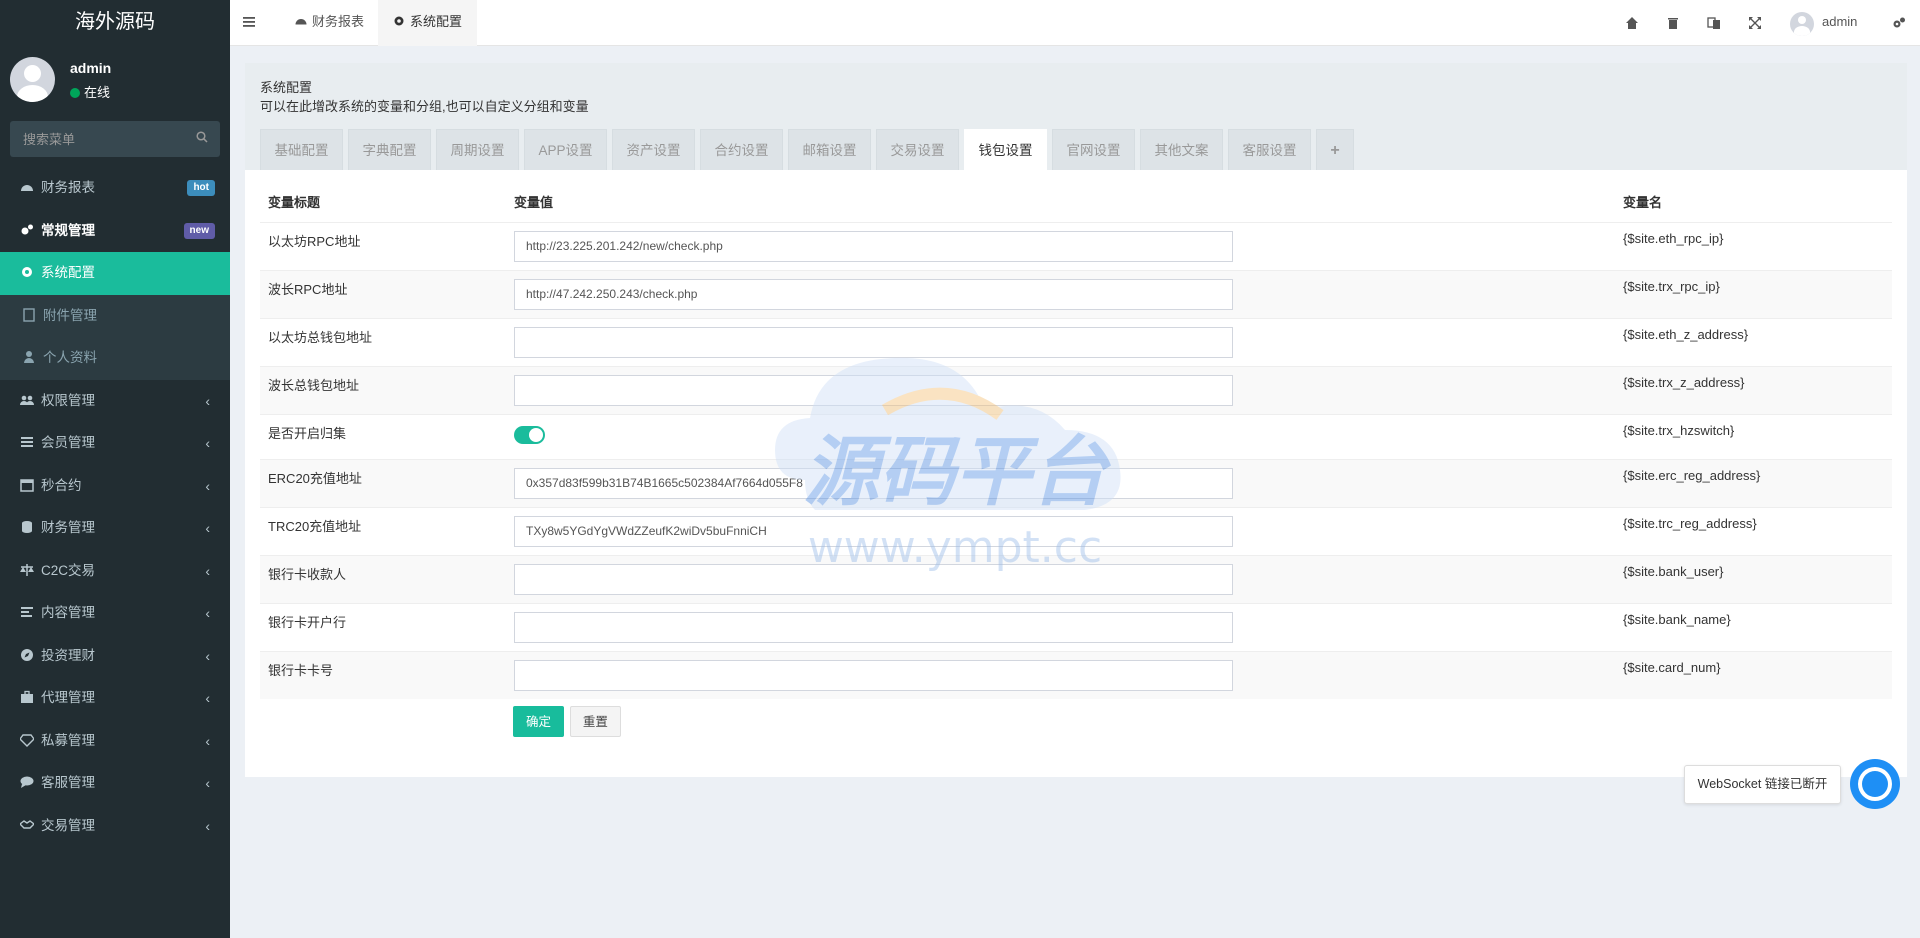  Describe the element at coordinates (1673, 23) in the screenshot. I see `trash-icon` at that location.